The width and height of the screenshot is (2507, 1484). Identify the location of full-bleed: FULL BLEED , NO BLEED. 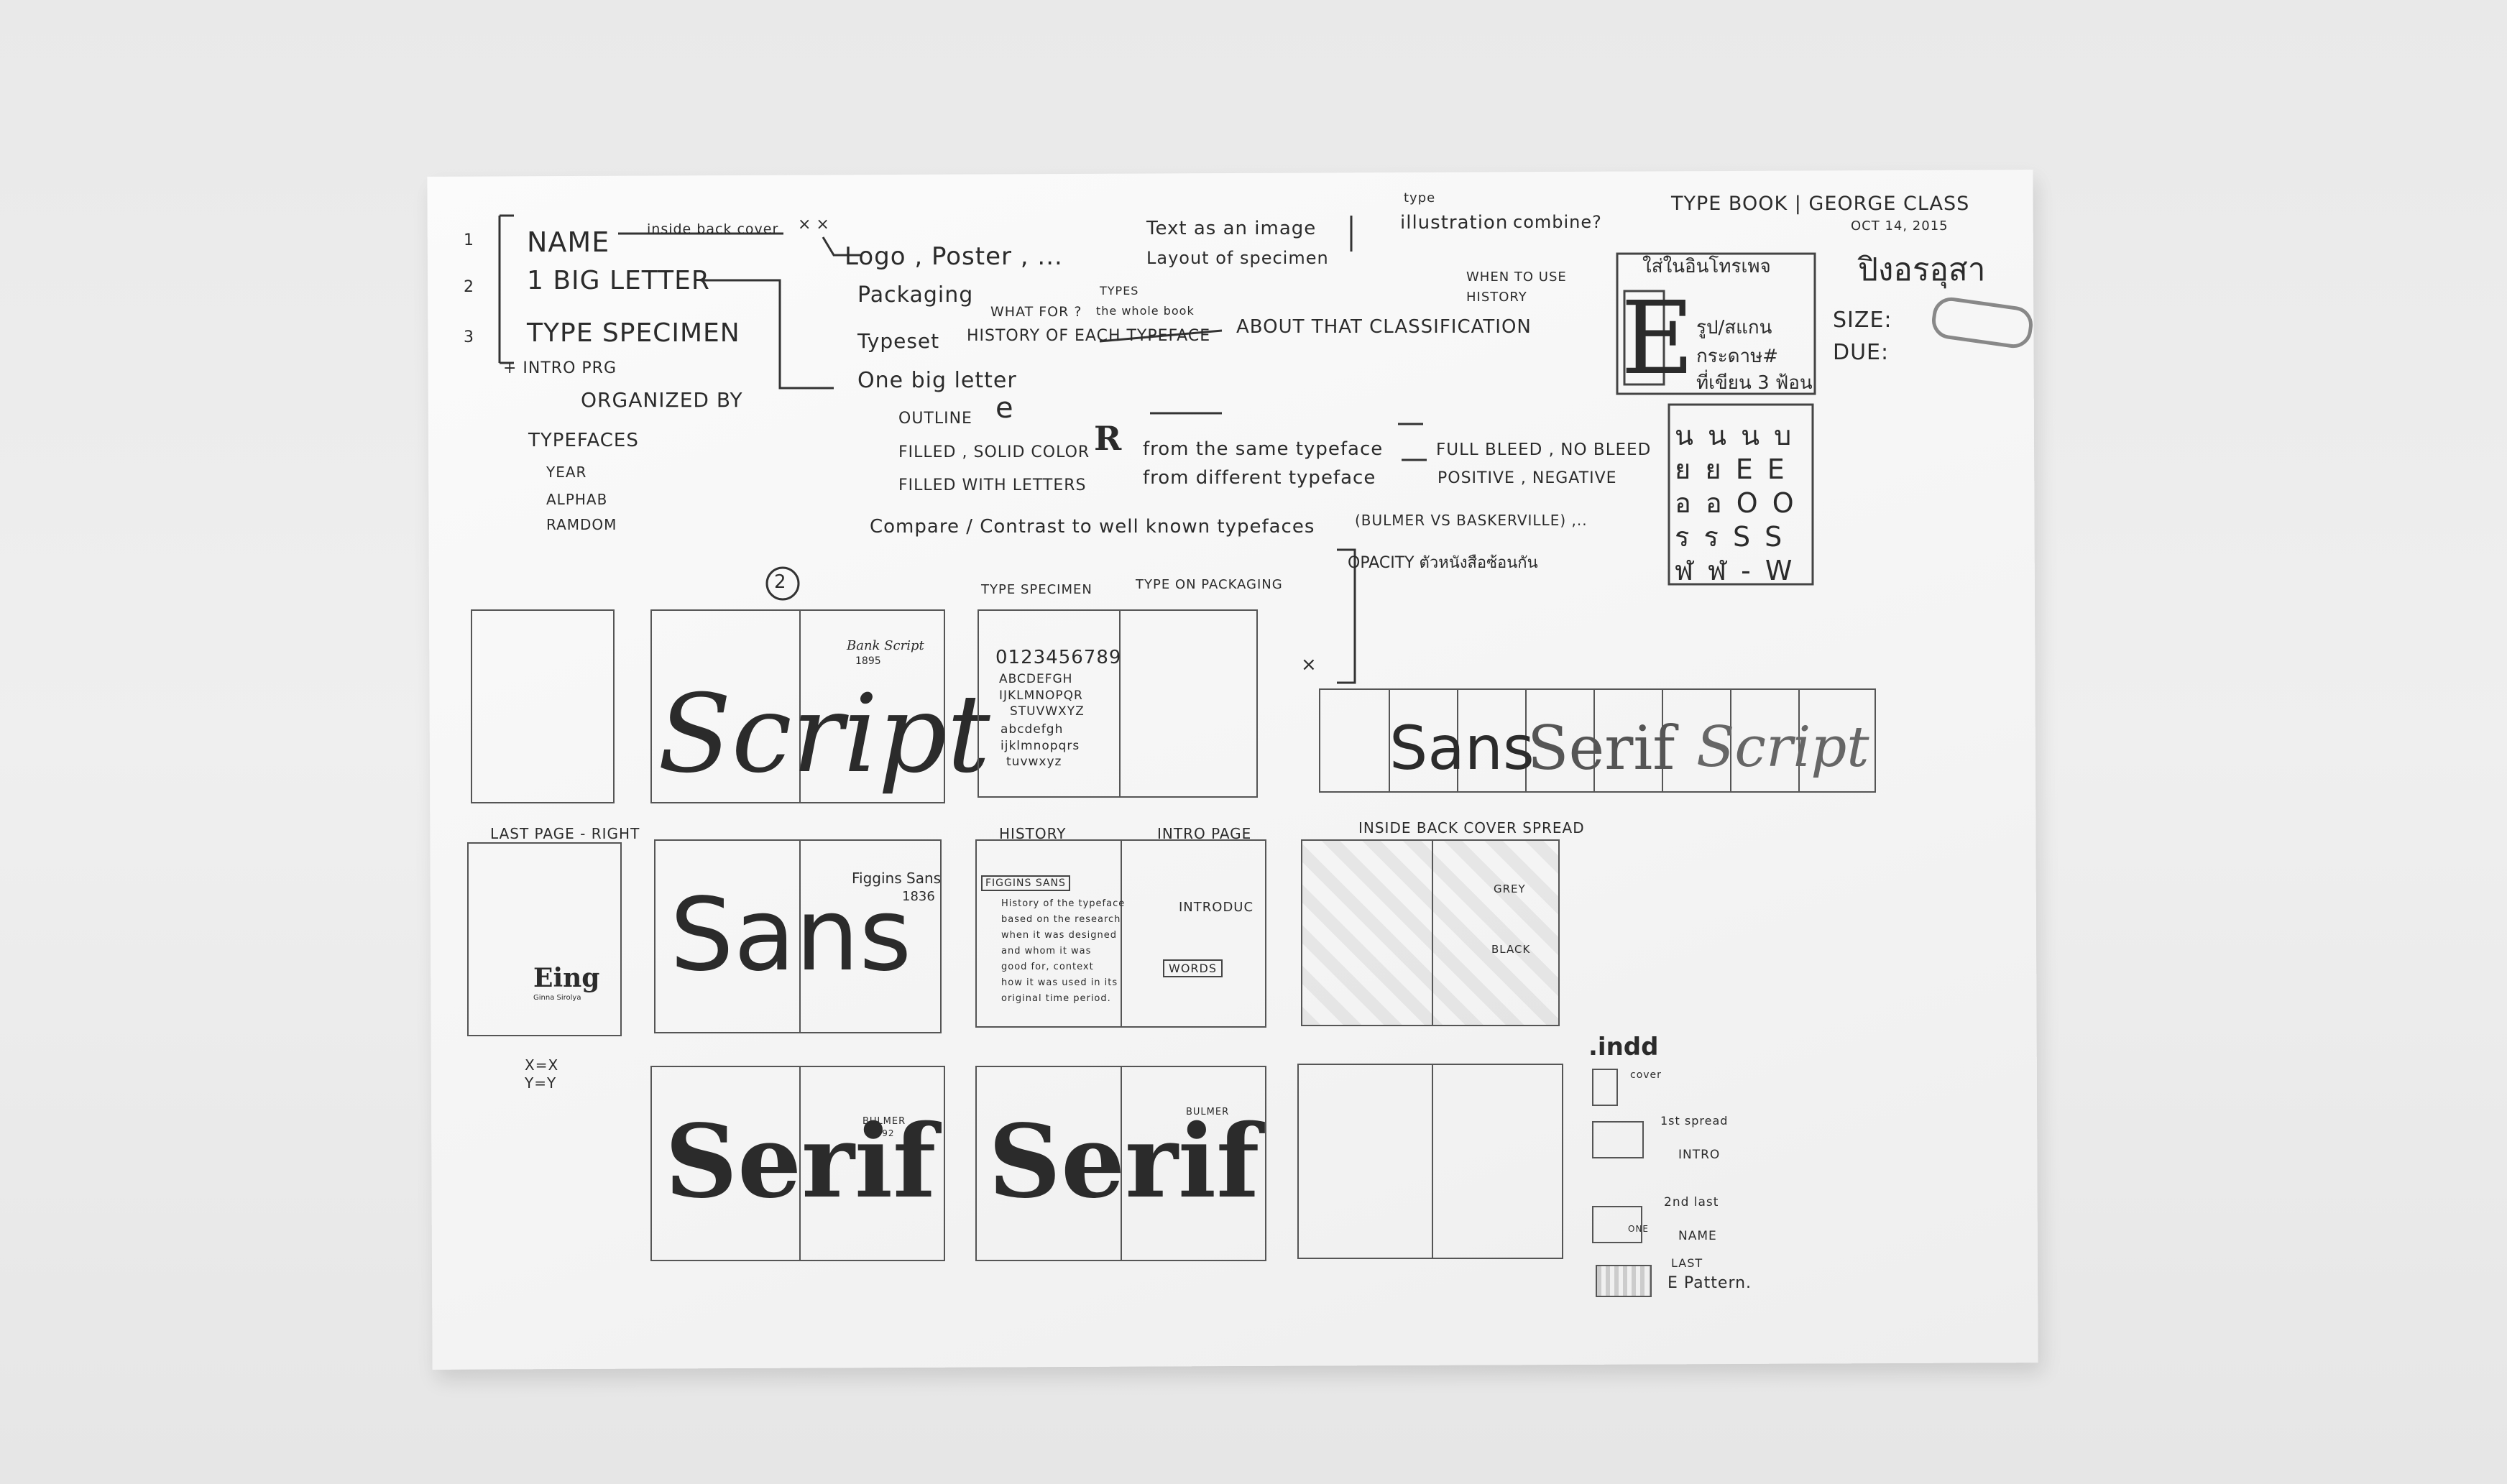
(1544, 450).